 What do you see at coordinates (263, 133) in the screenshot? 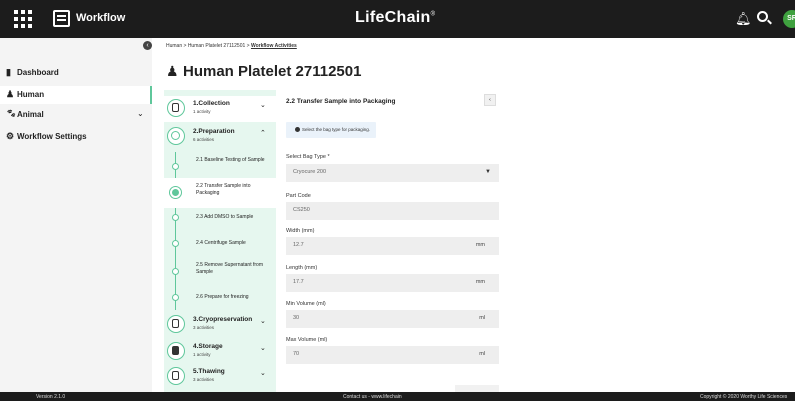
I see `chevron-up-icon: ⌃` at bounding box center [263, 133].